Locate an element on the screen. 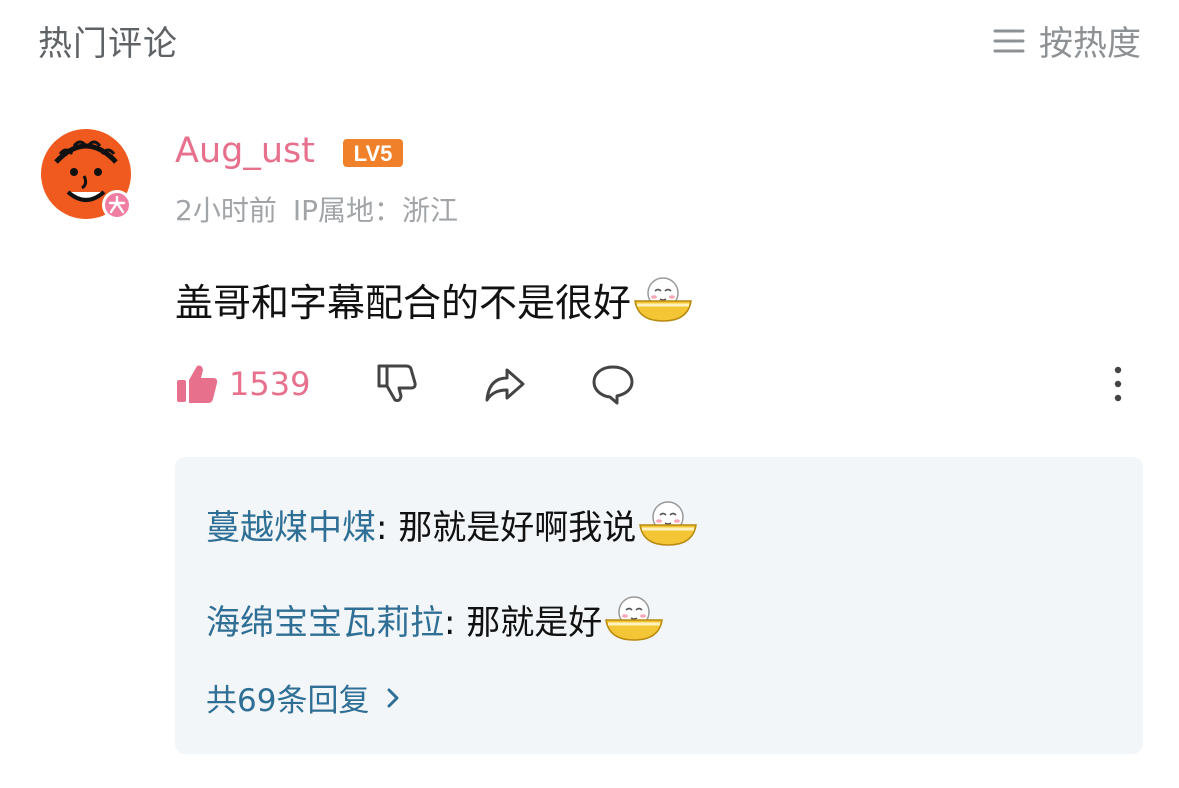 This screenshot has width=1179, height=788. comment-text: 盖哥和字幕配合的不是很好 is located at coordinates (403, 303).